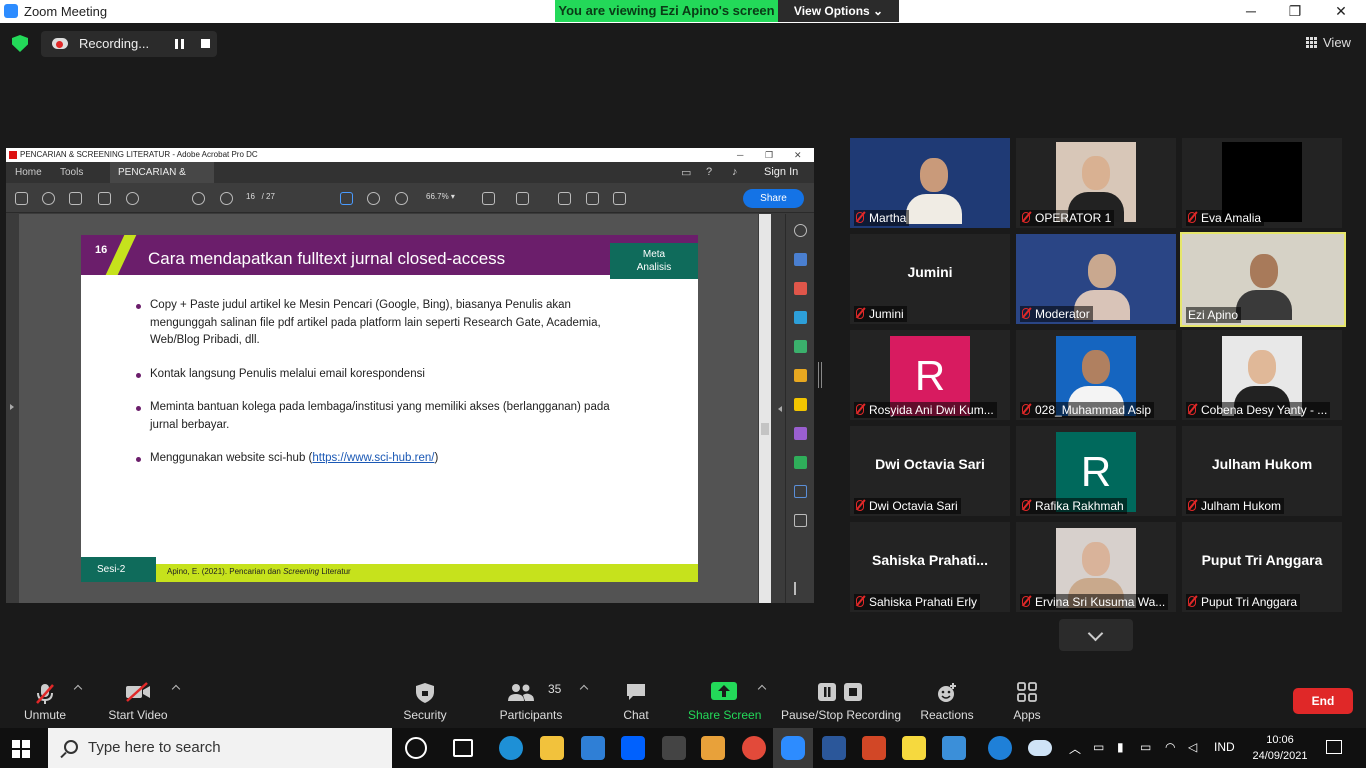 This screenshot has height=768, width=1366. What do you see at coordinates (1262, 567) in the screenshot?
I see `participant-tile: Puput Tri Anggara Puput Tri Anggara` at bounding box center [1262, 567].